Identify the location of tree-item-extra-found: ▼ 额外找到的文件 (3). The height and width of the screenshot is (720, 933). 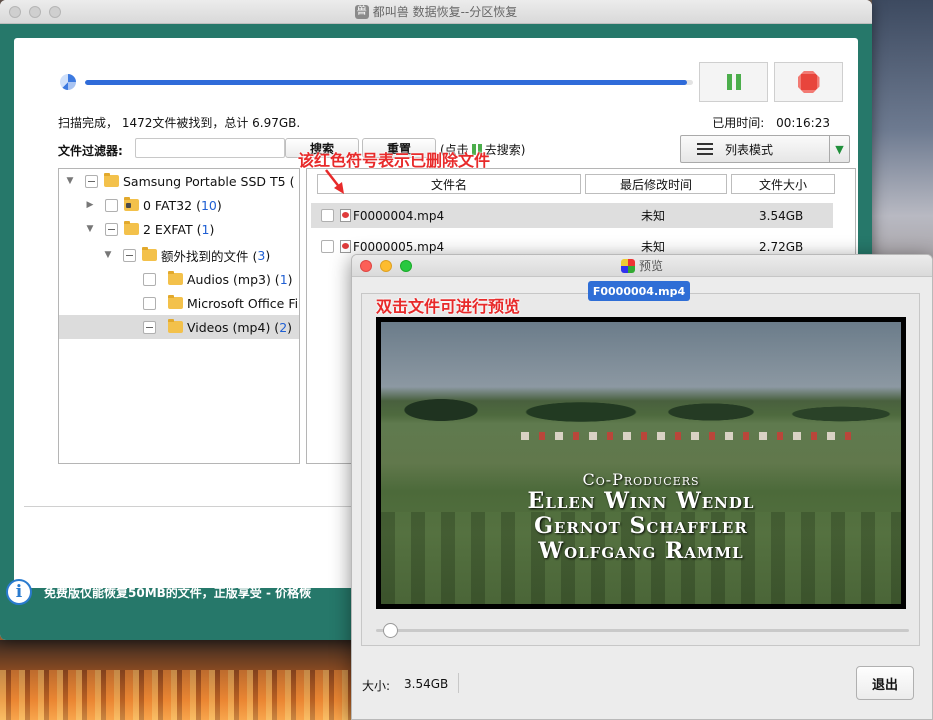
(179, 255).